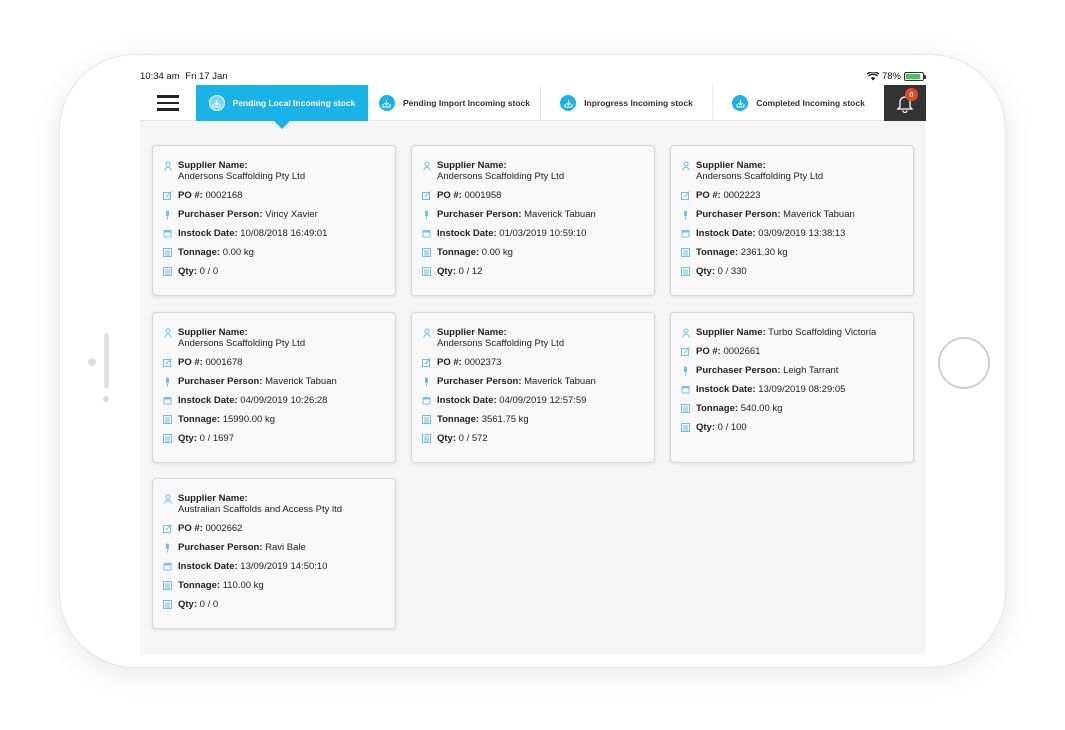 This screenshot has width=1065, height=730. What do you see at coordinates (274, 585) in the screenshot?
I see `tonnage-row: Tonnage: 110.00 kg` at bounding box center [274, 585].